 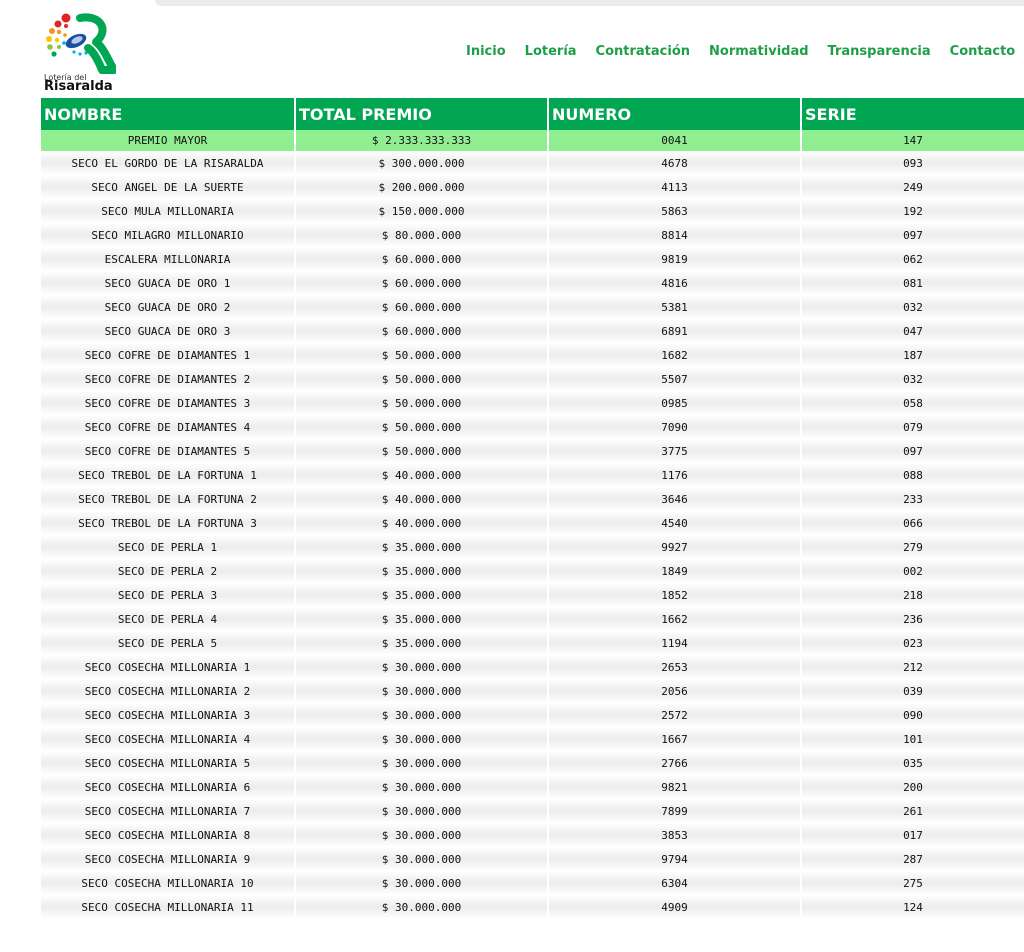 I want to click on cell-numero: 1849, so click(x=674, y=571).